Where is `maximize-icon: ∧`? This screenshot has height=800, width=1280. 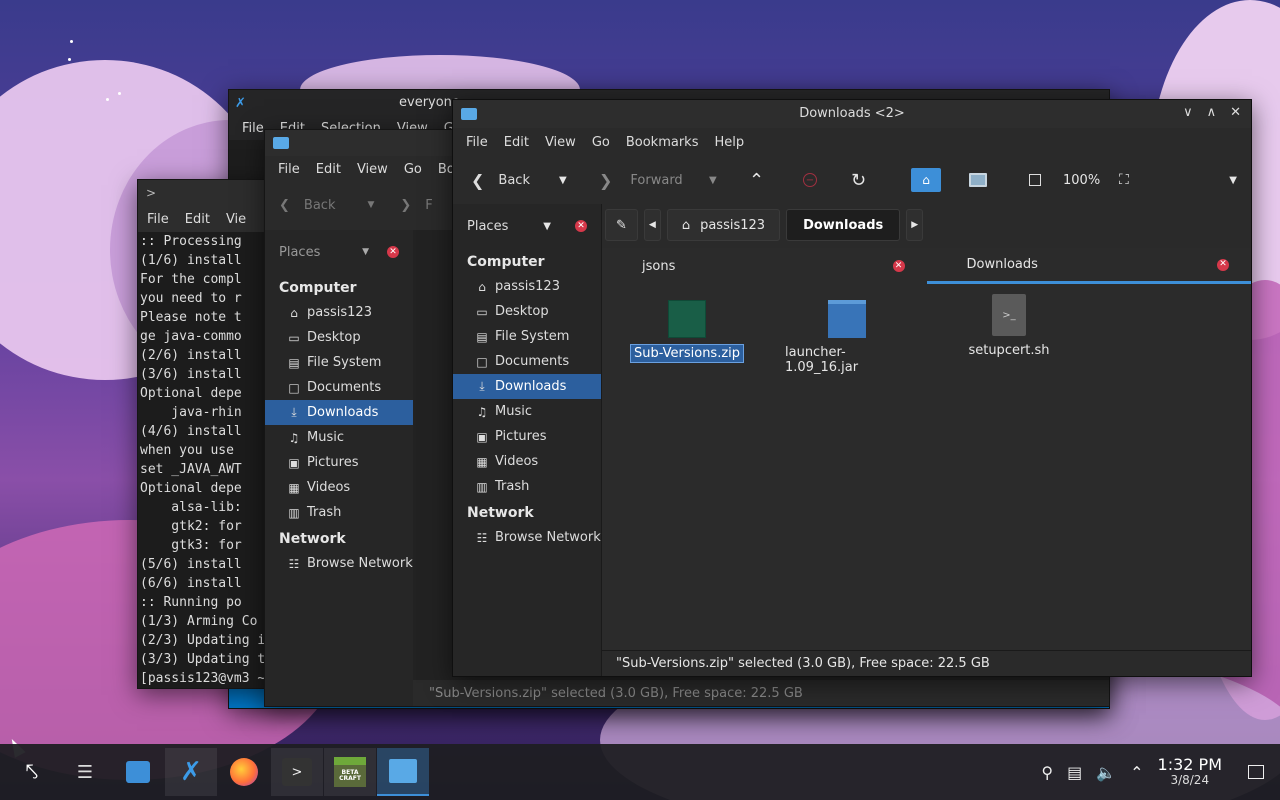 maximize-icon: ∧ is located at coordinates (1212, 112).